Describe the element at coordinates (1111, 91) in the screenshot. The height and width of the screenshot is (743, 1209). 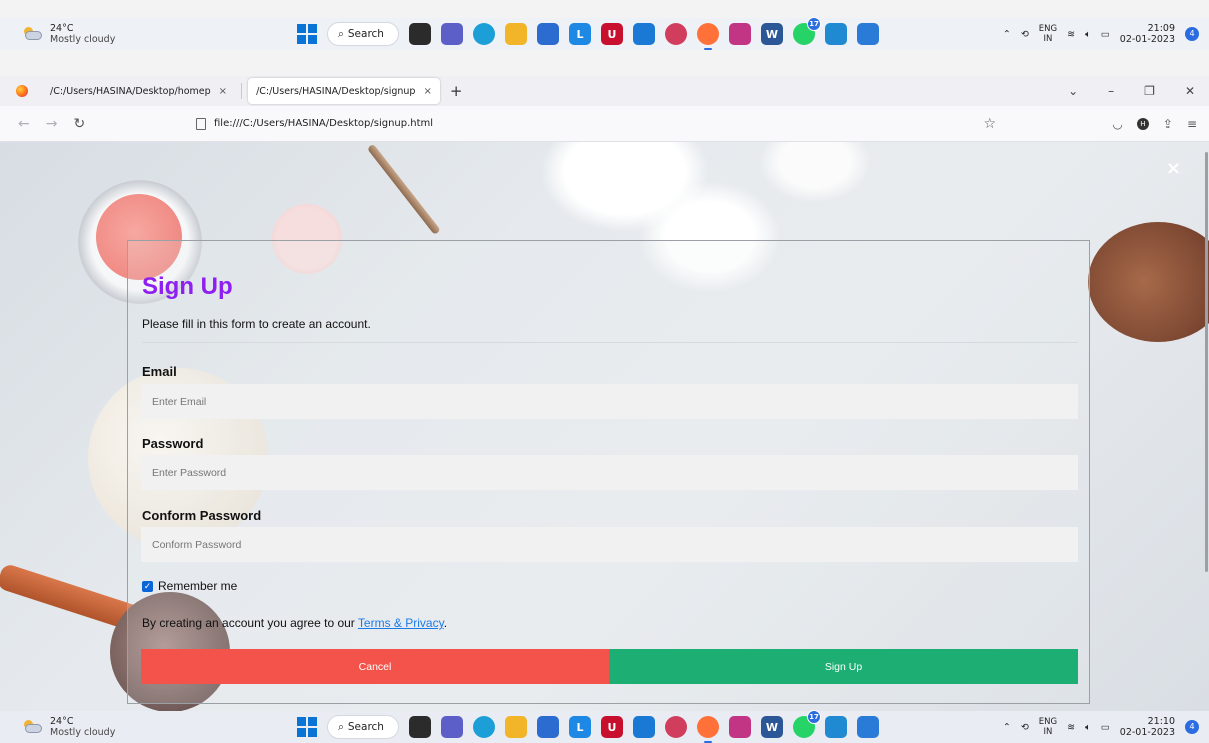
I see `minimize-icon: –` at that location.